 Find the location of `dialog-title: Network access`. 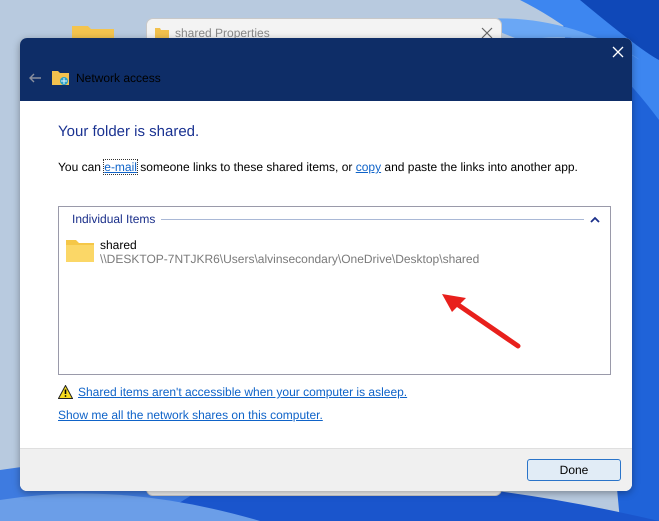

dialog-title: Network access is located at coordinates (118, 78).